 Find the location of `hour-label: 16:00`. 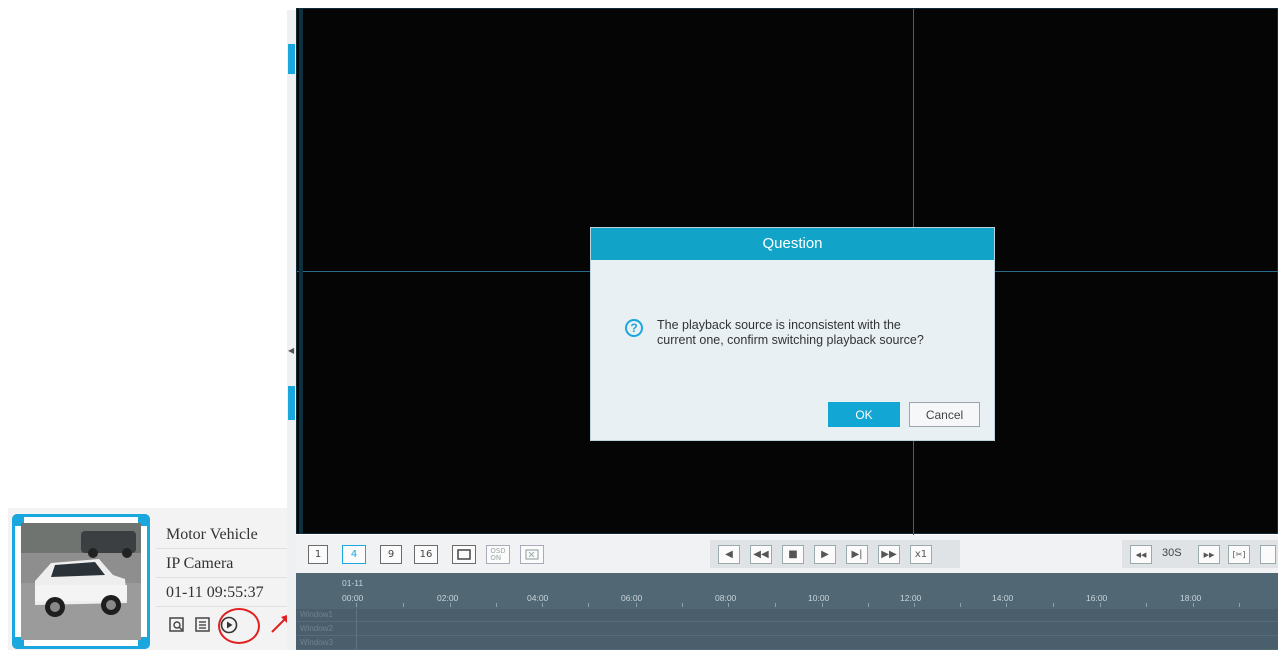

hour-label: 16:00 is located at coordinates (1097, 598).